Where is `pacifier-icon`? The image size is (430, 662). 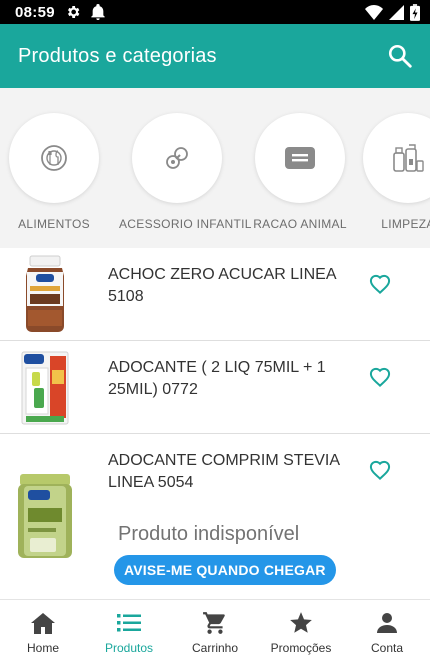
pacifier-icon is located at coordinates (177, 158).